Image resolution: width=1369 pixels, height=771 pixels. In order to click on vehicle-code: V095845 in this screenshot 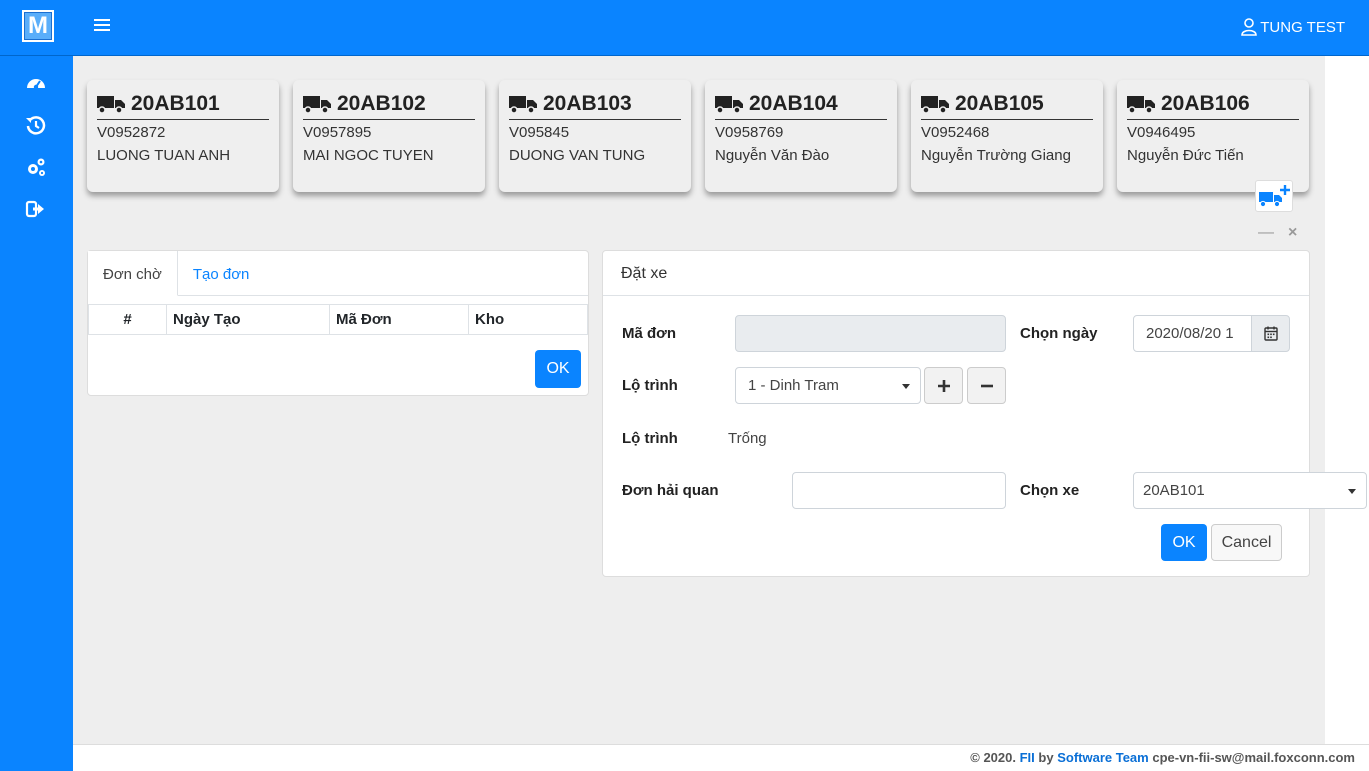, I will do `click(539, 132)`.